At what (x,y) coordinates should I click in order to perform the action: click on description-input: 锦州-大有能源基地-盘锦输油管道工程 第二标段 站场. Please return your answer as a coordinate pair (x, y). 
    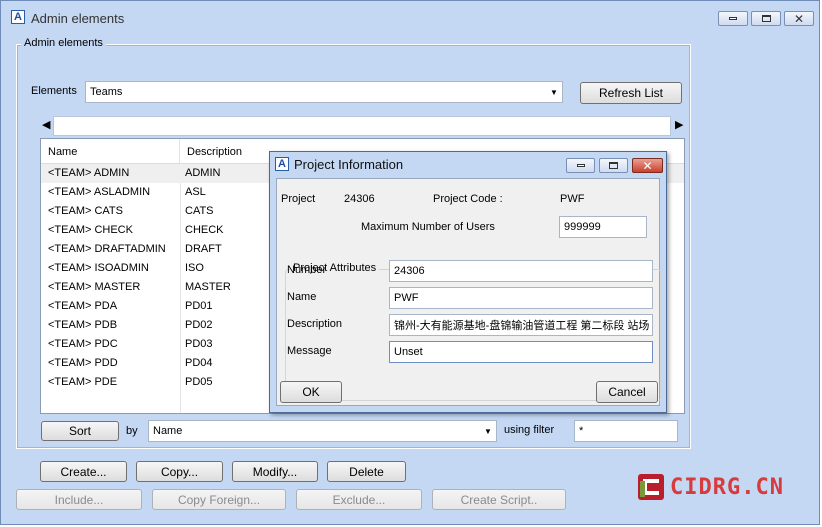
    Looking at the image, I should click on (521, 325).